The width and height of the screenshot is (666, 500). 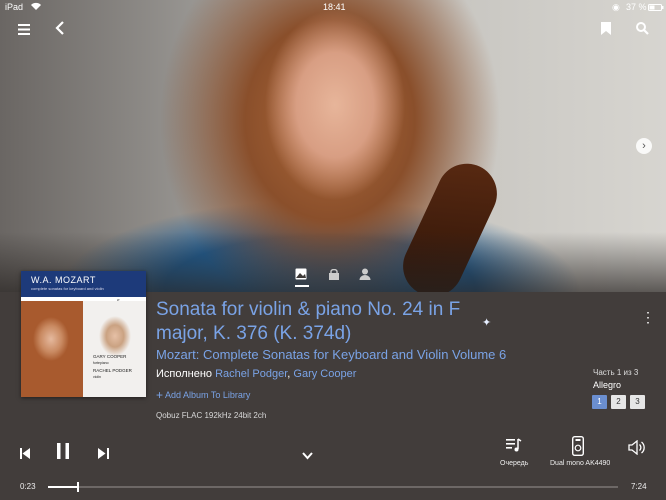 I want to click on plus-icon: +, so click(x=160, y=395).